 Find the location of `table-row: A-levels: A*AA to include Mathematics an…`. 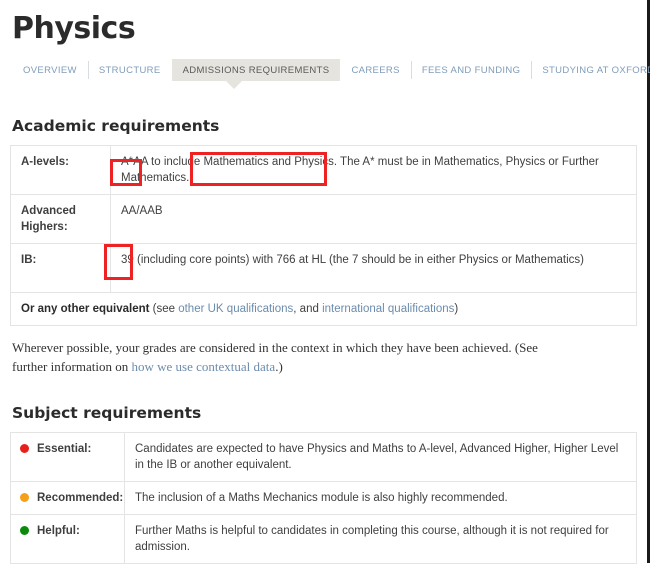

table-row: A-levels: A*AA to include Mathematics an… is located at coordinates (323, 170).